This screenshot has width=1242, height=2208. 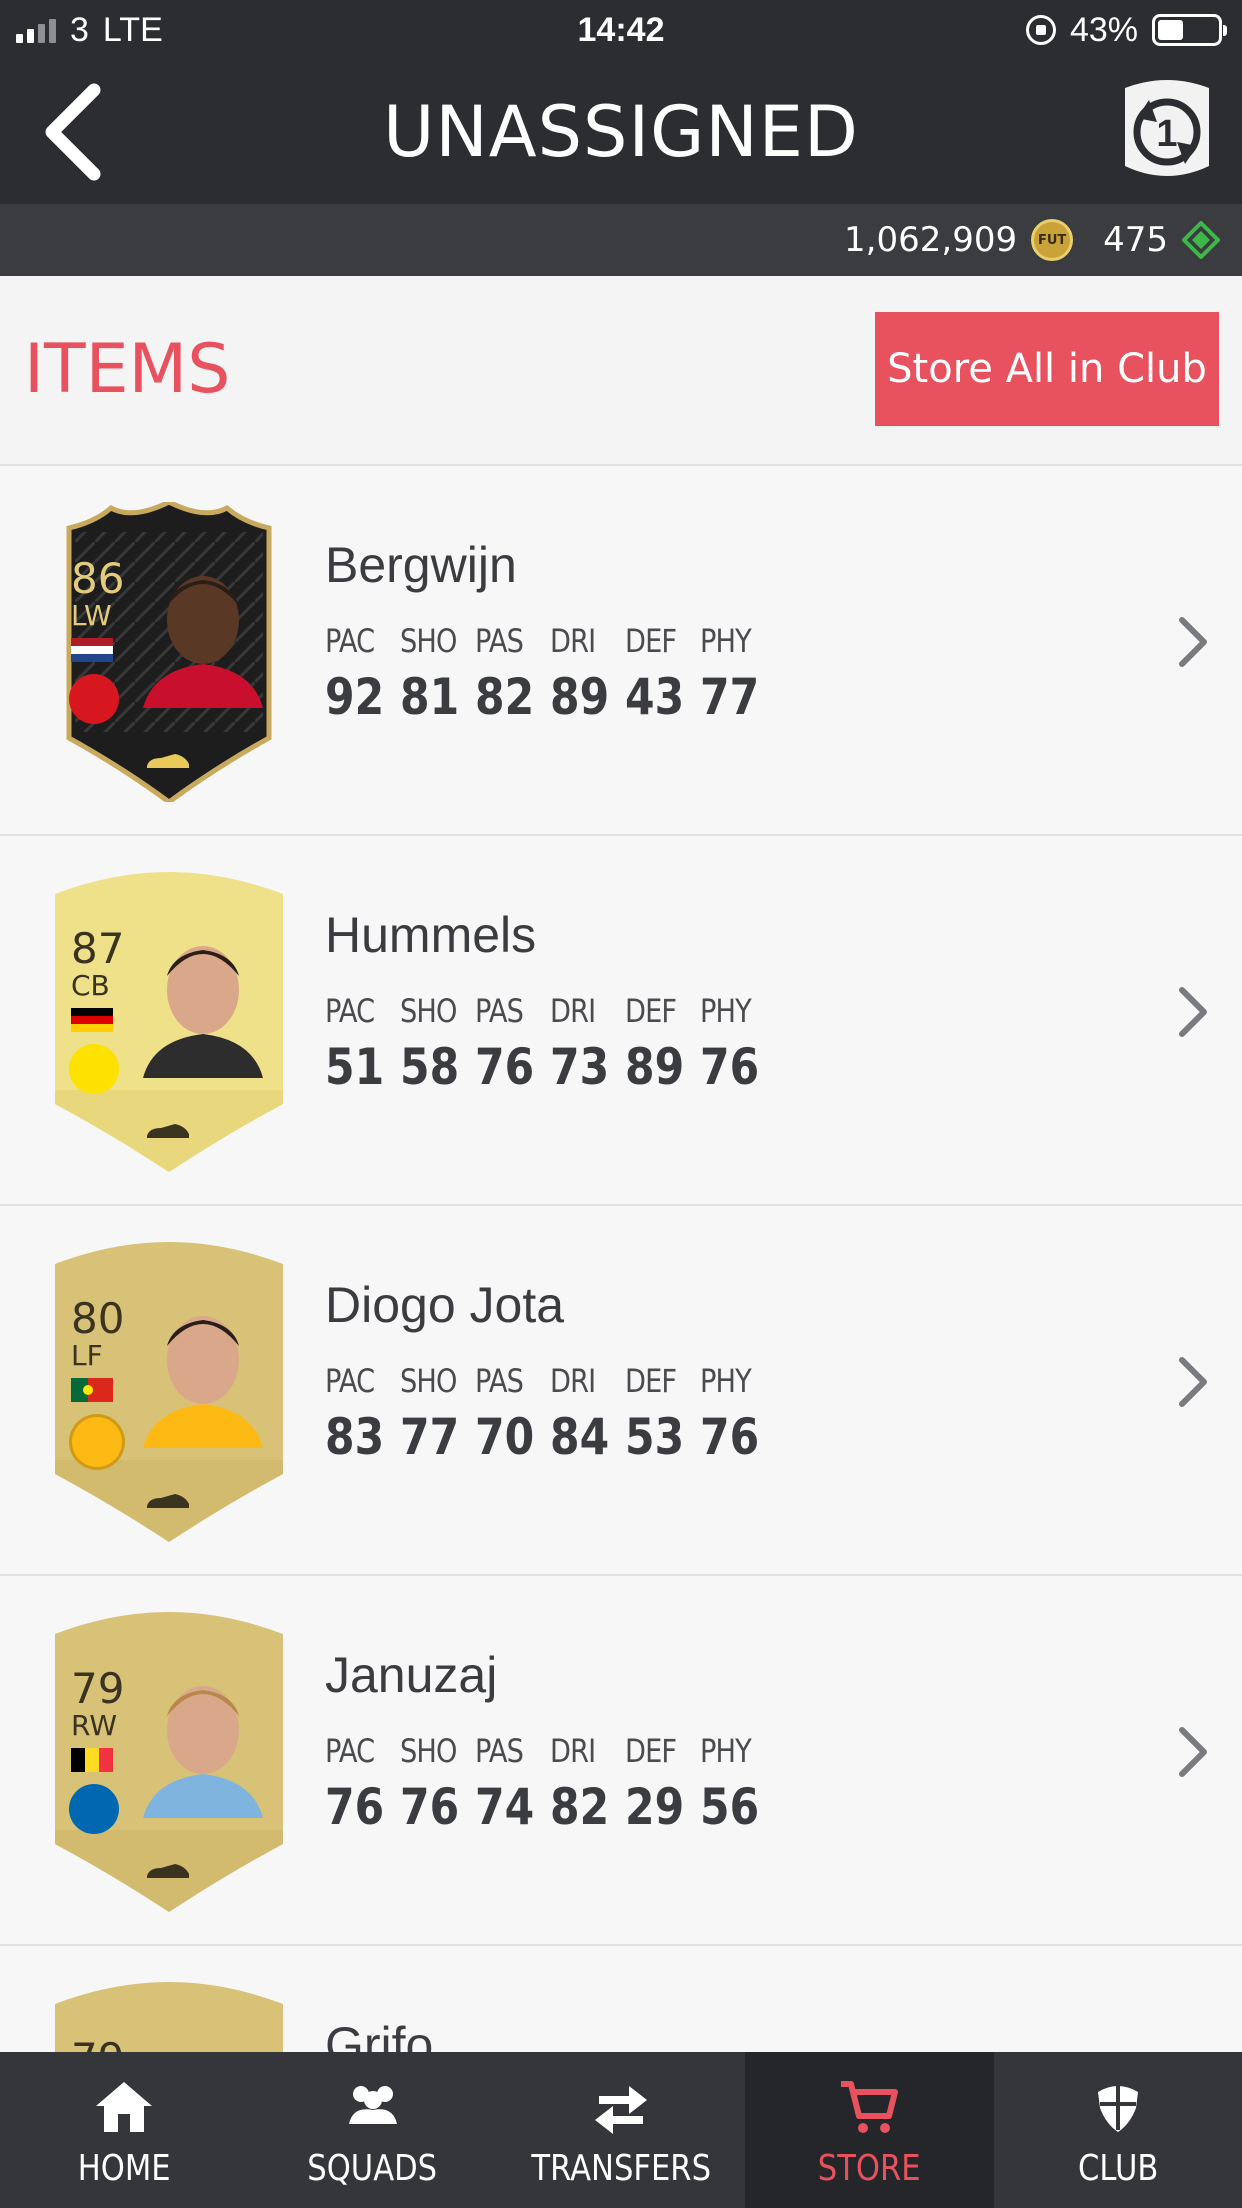 I want to click on player-name: Bergwijn, so click(x=421, y=565).